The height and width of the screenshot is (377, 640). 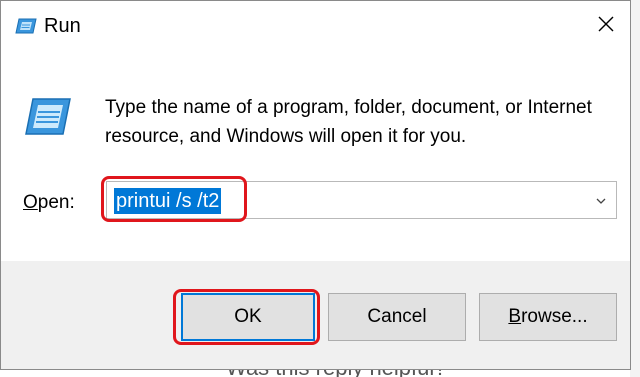 What do you see at coordinates (601, 201) in the screenshot?
I see `chevron-down-icon` at bounding box center [601, 201].